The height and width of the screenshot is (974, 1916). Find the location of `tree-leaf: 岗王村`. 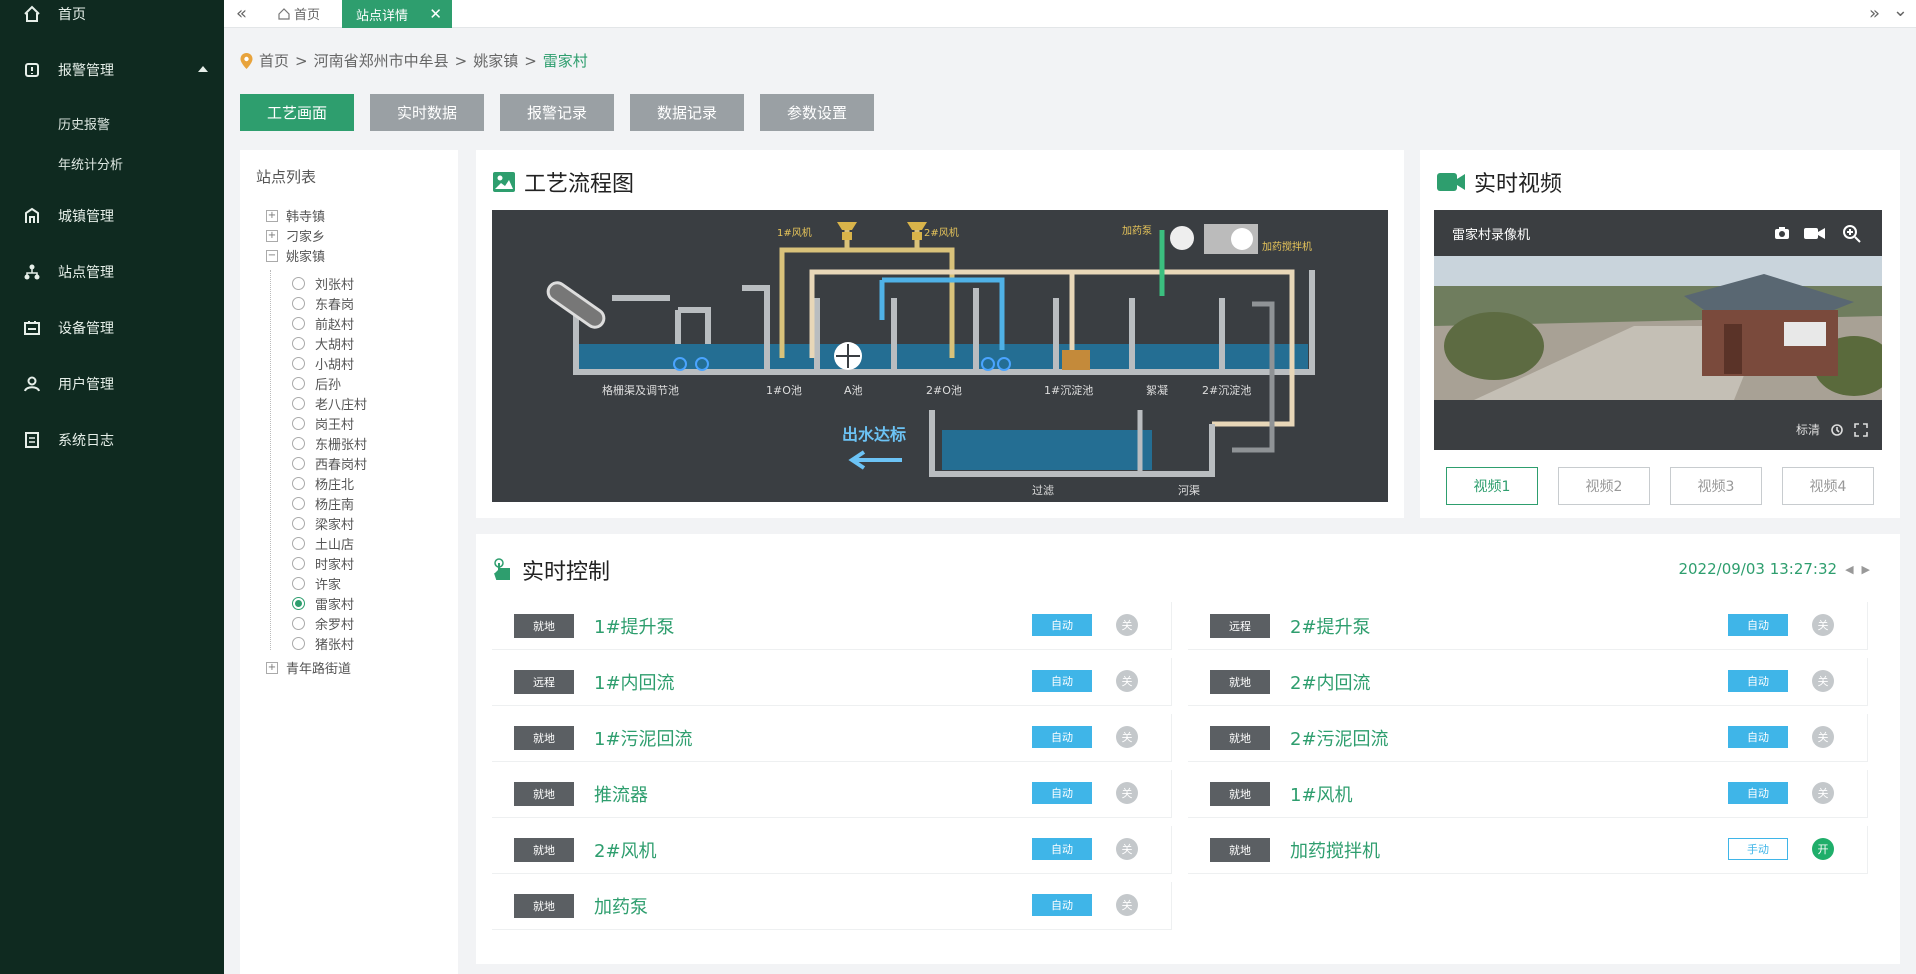

tree-leaf: 岗王村 is located at coordinates (323, 423).